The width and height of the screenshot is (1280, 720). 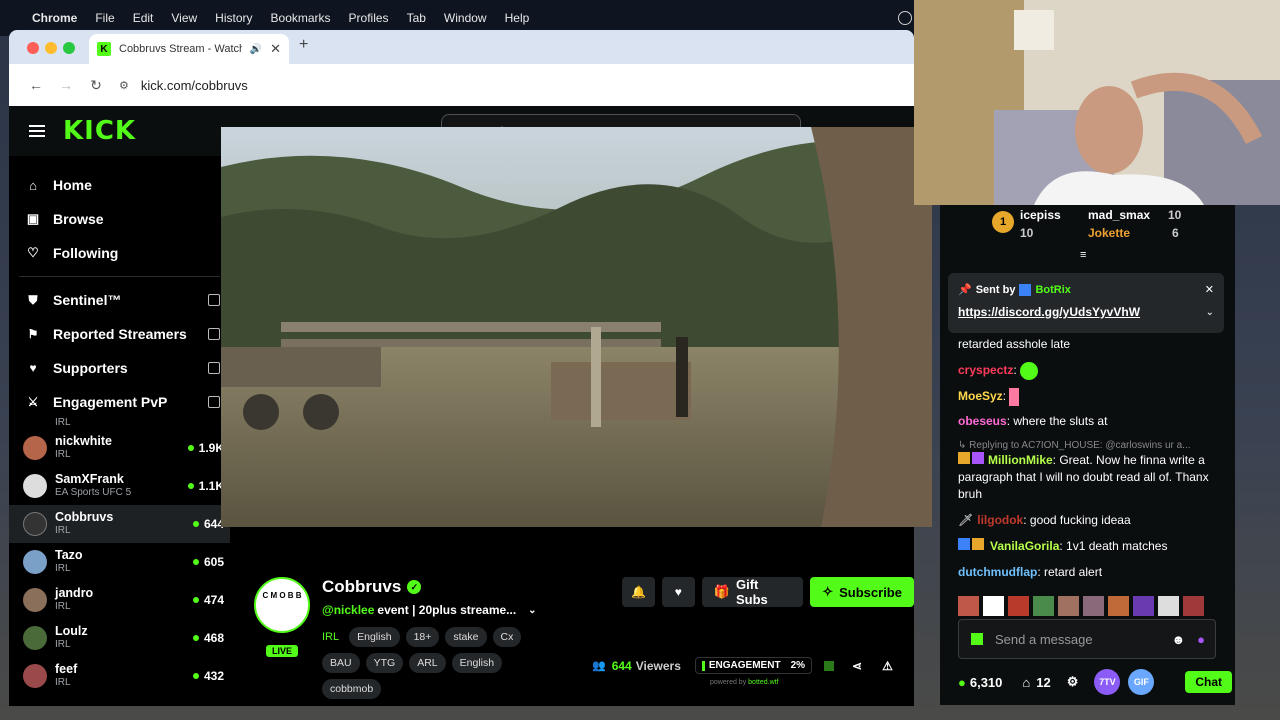 I want to click on title-mention: @nicklee, so click(x=348, y=610).